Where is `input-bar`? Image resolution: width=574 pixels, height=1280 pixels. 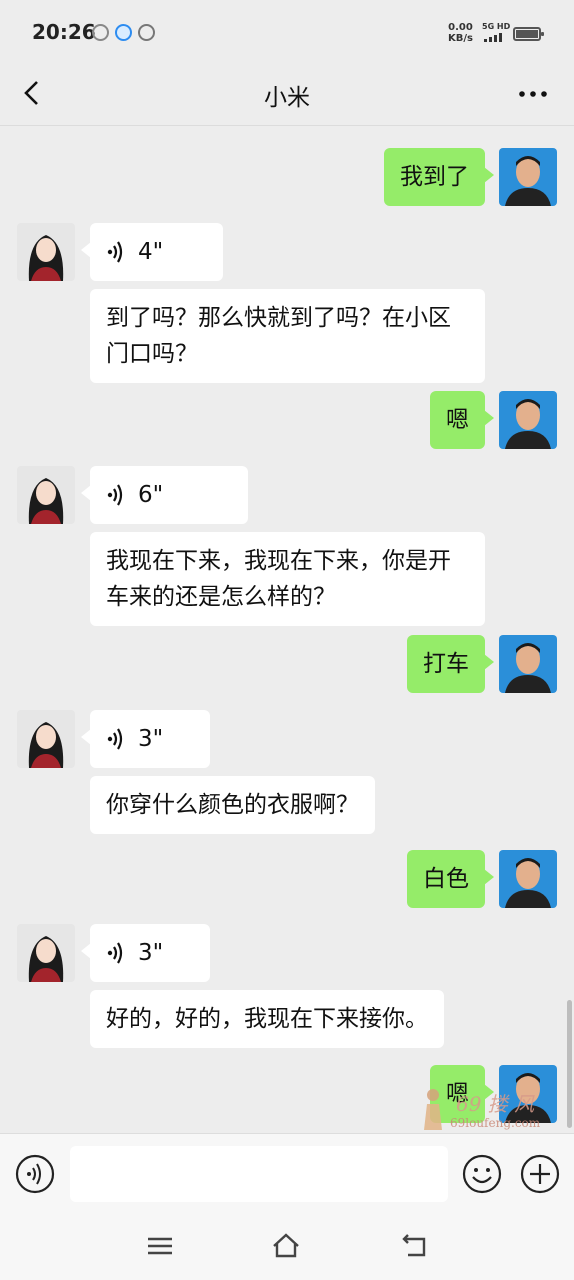
input-bar is located at coordinates (287, 1173).